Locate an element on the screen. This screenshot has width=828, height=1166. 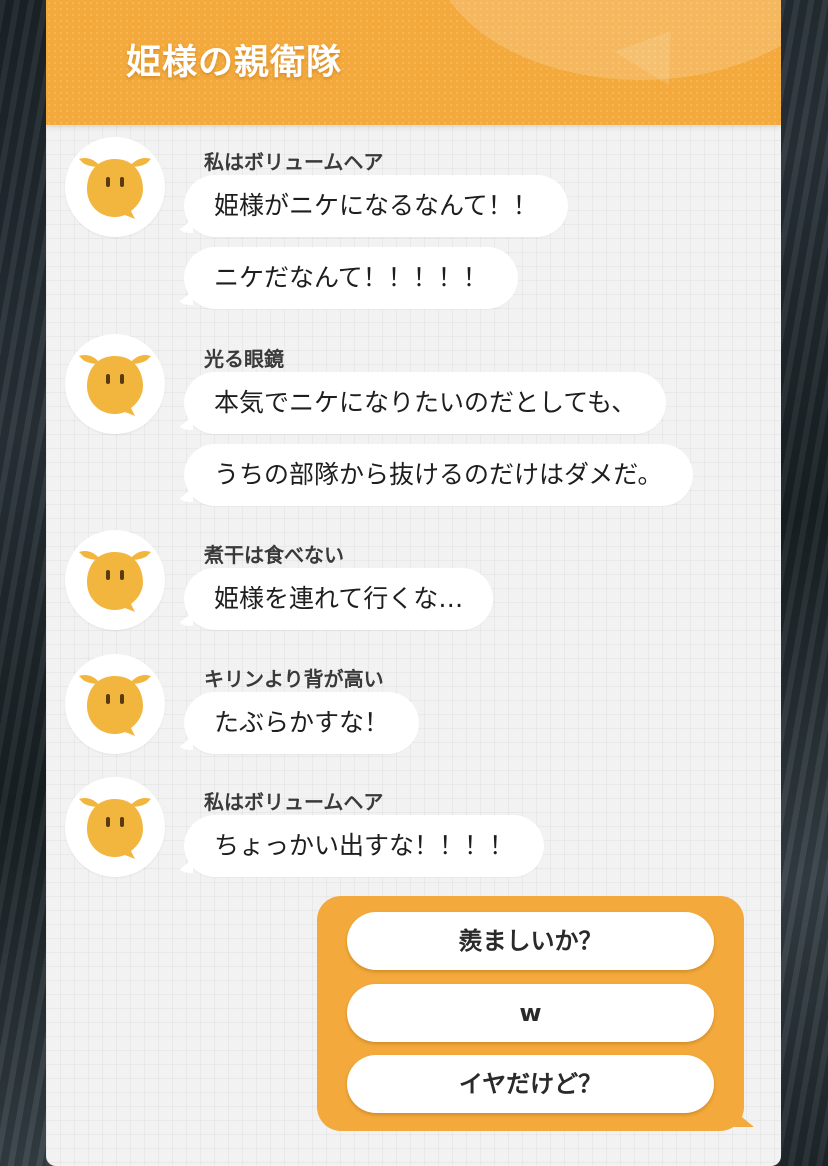
message-bubble: 姫様がニケになるなんて！！ is located at coordinates (376, 206).